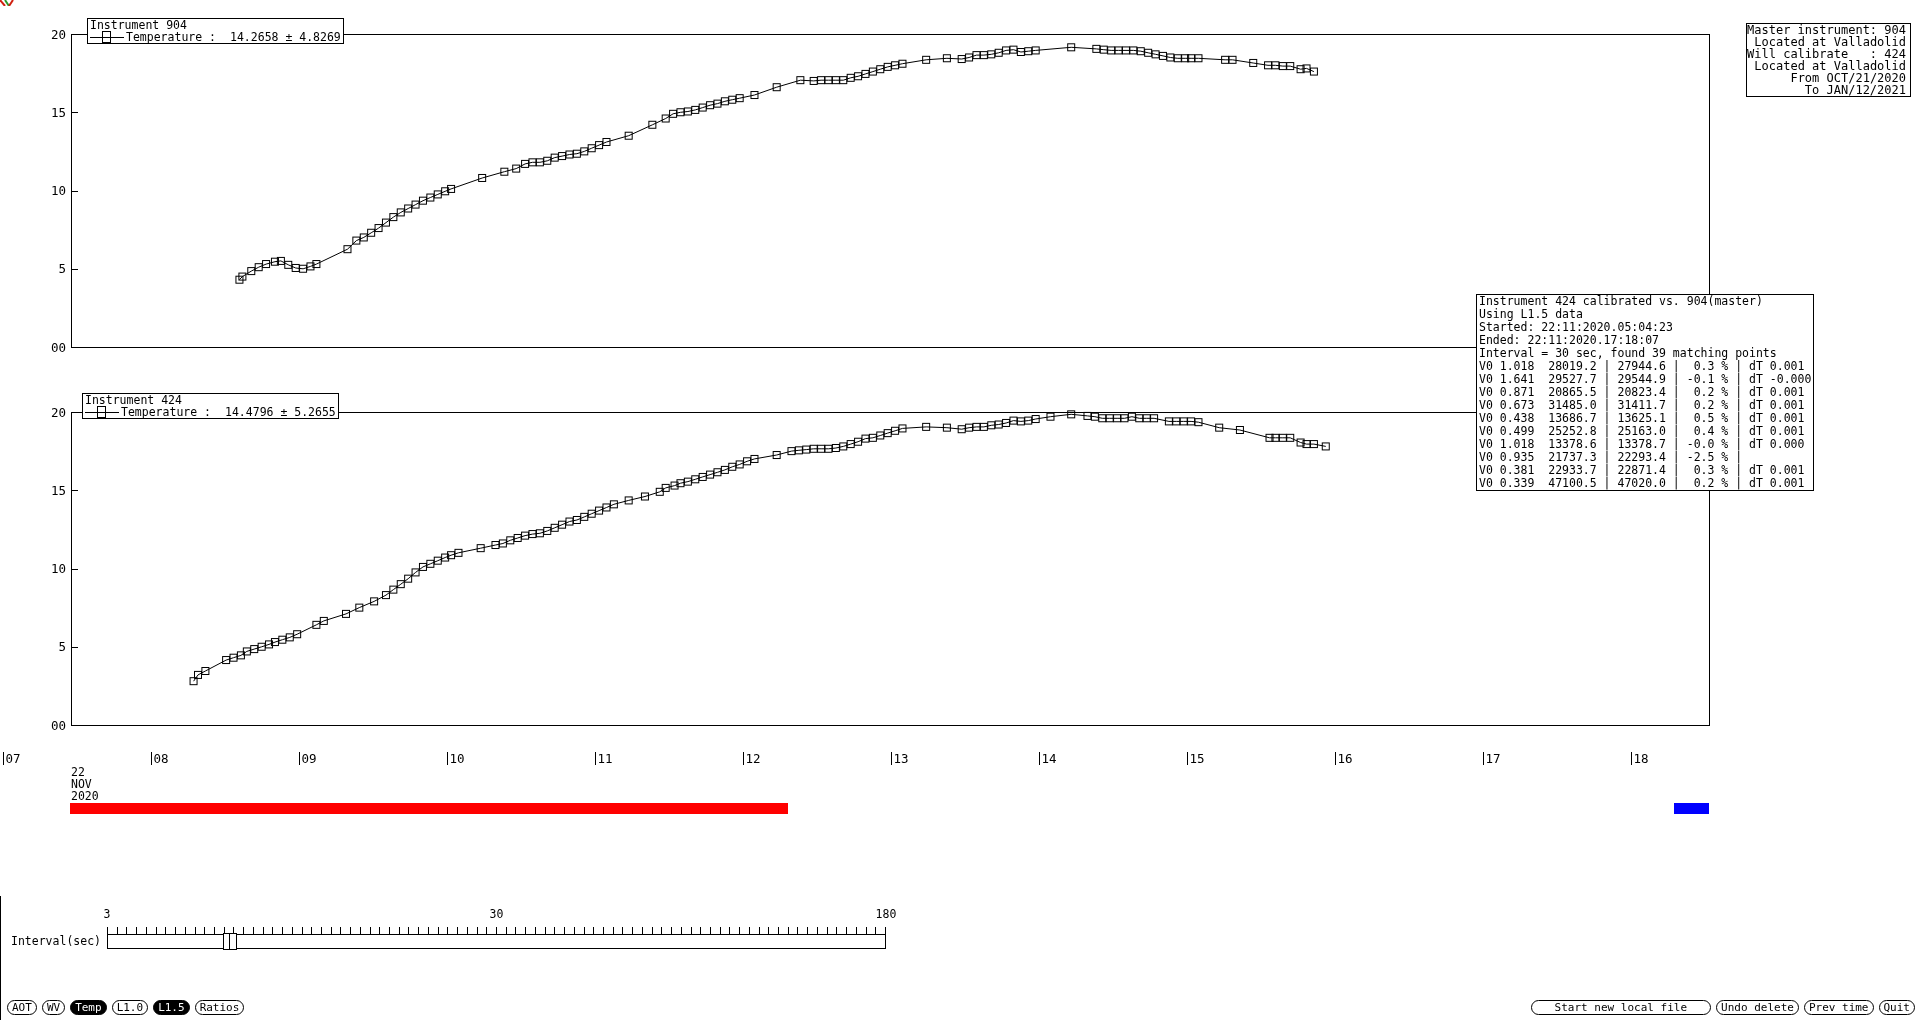 The image size is (1917, 1020). What do you see at coordinates (88, 1007) in the screenshot?
I see `option-button: Temp` at bounding box center [88, 1007].